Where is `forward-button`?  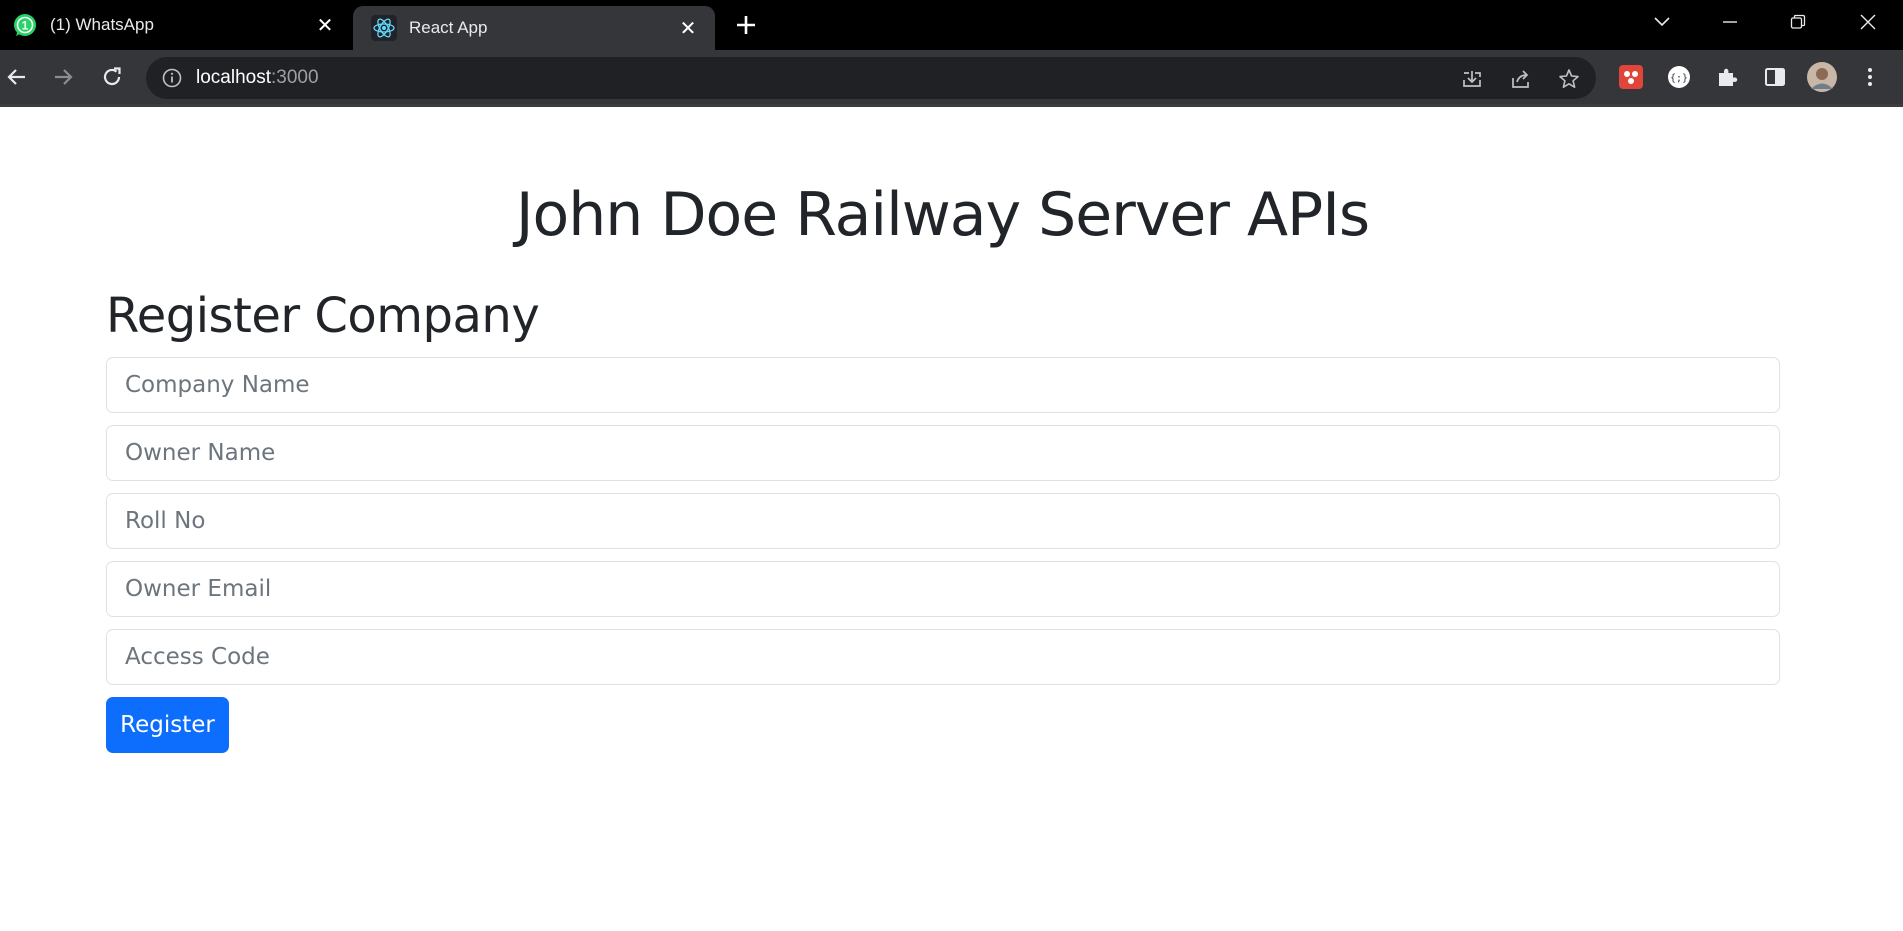
forward-button is located at coordinates (64, 77).